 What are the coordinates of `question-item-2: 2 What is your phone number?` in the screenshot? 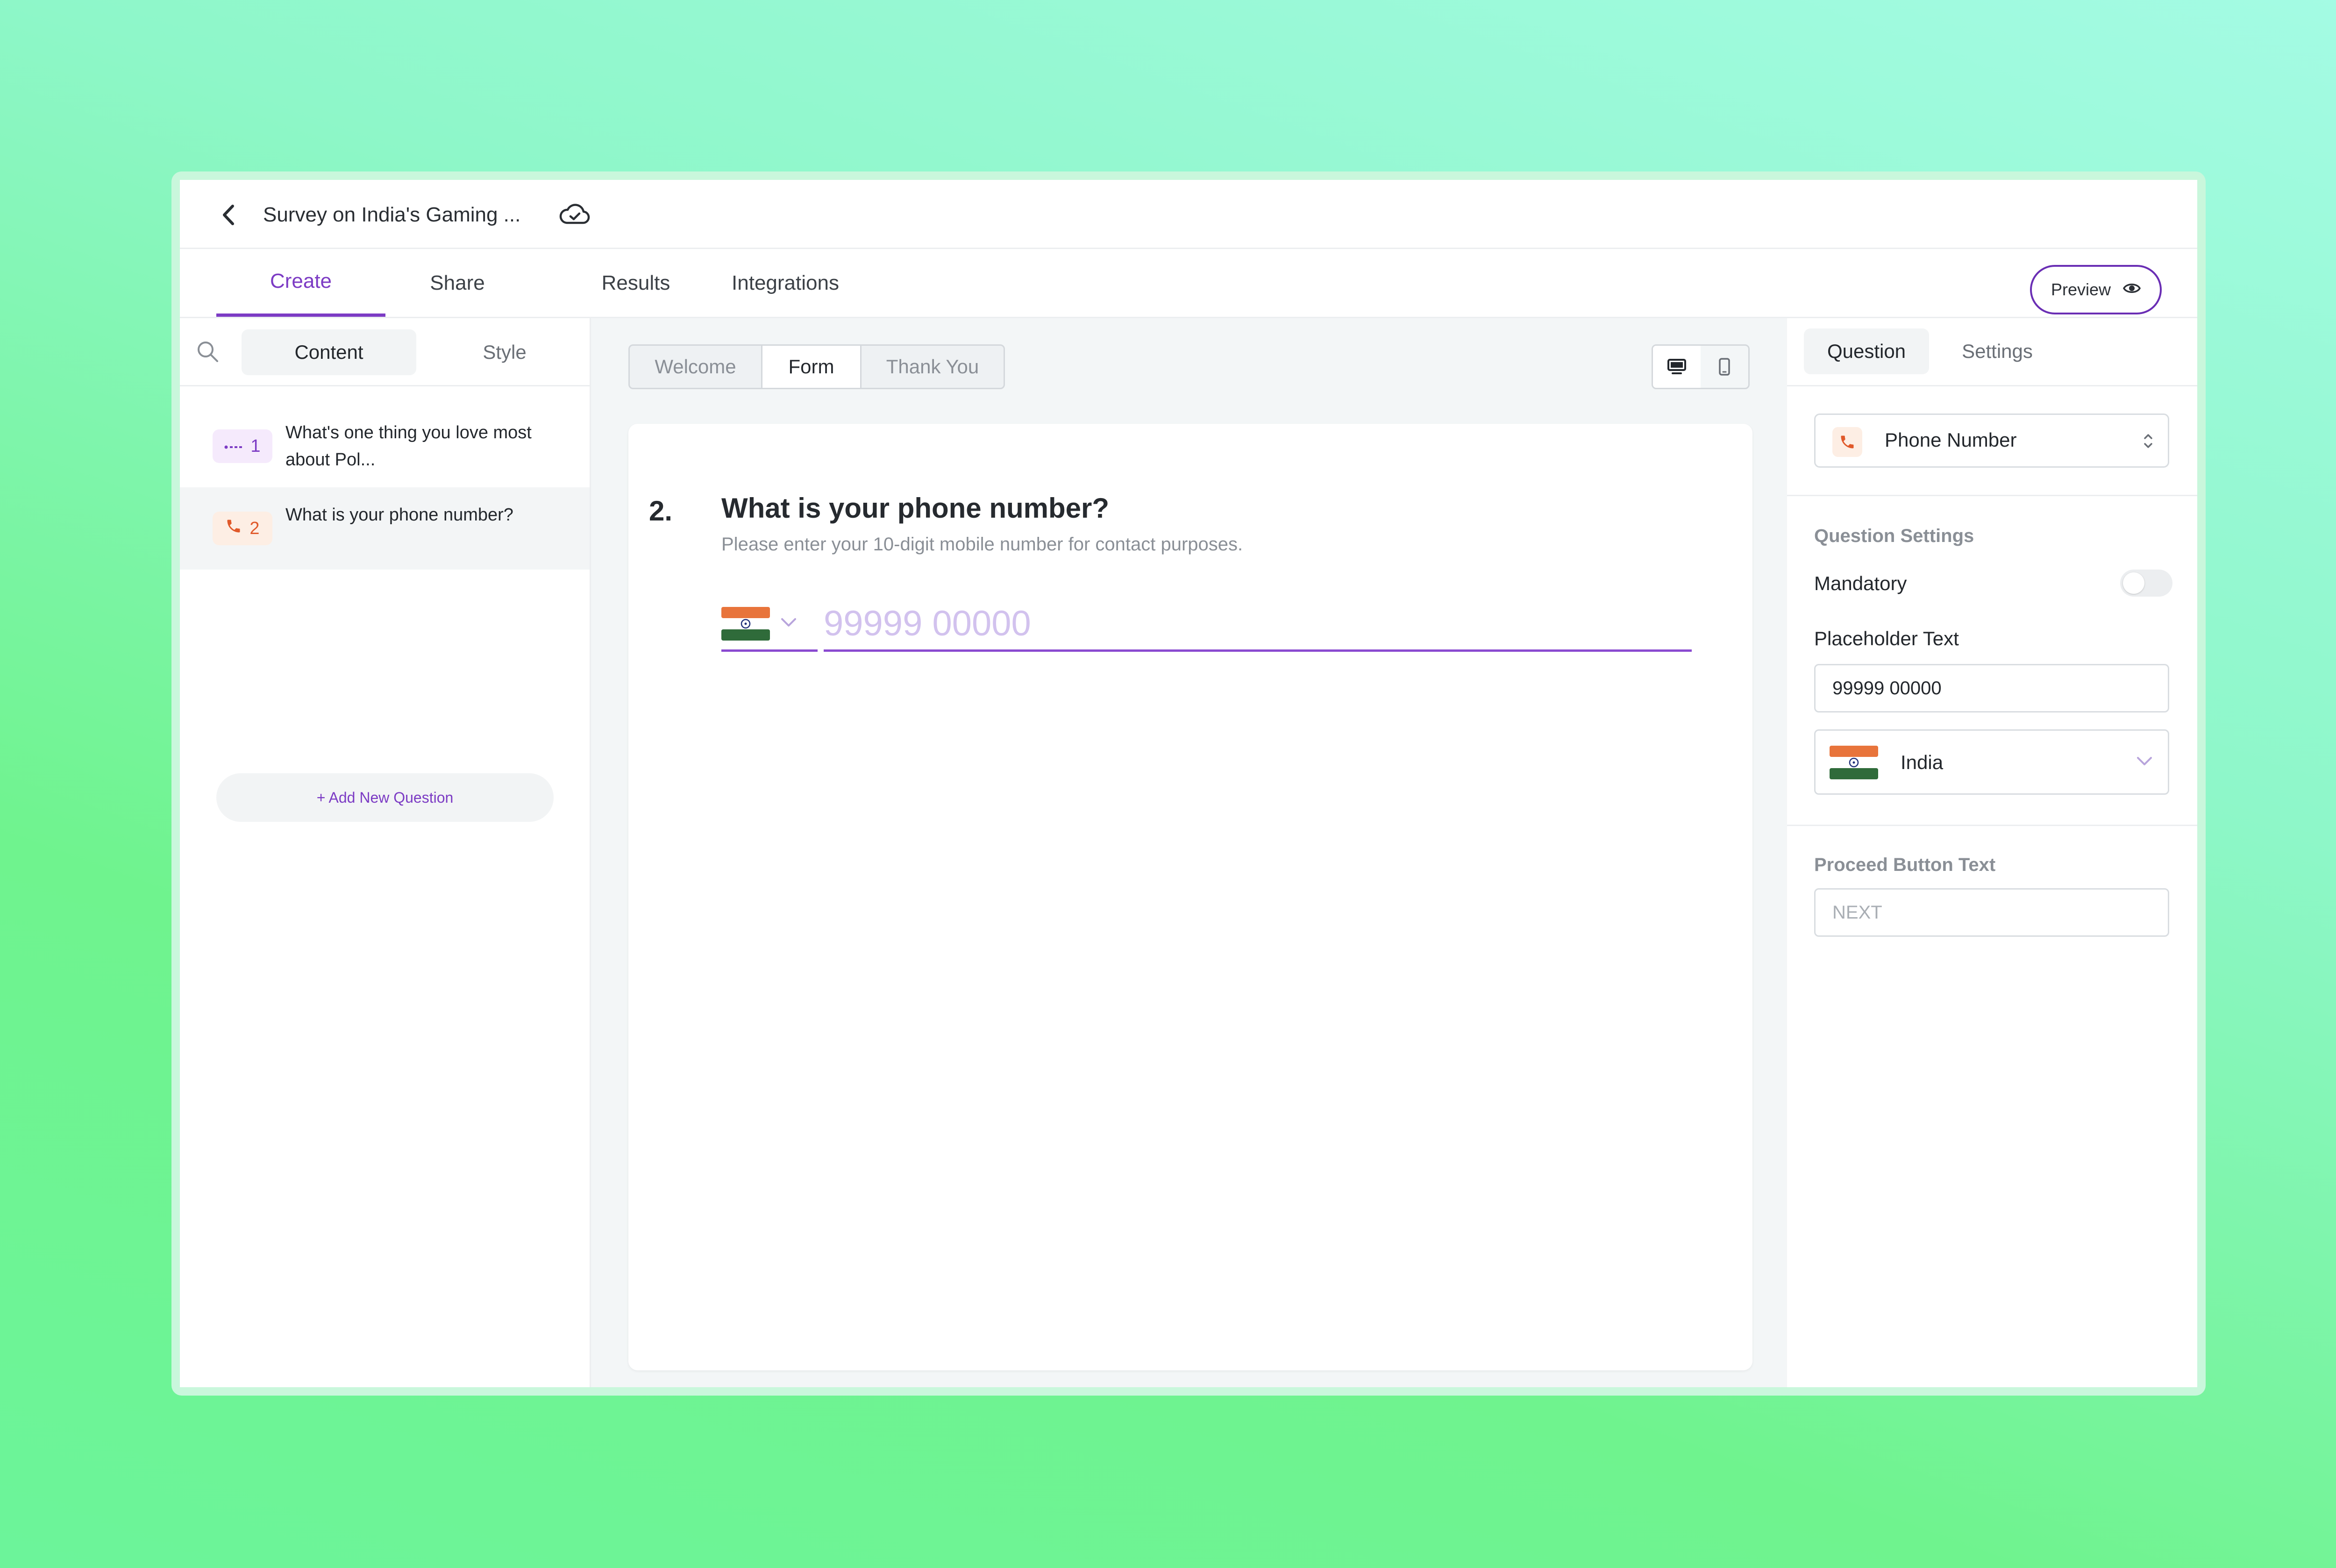 It's located at (385, 529).